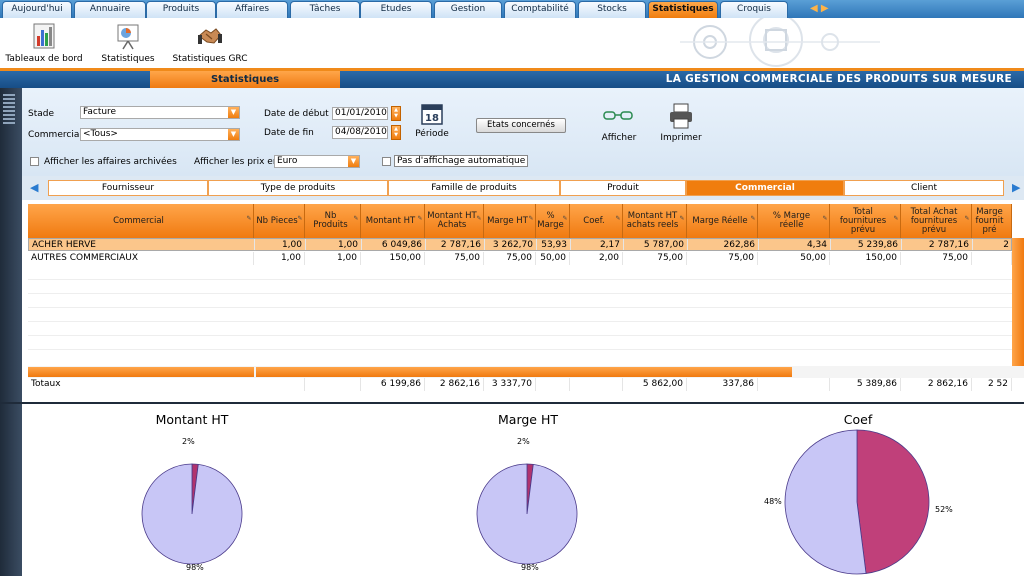  Describe the element at coordinates (128, 59) in the screenshot. I see `statistics-label: Statistiques` at that location.